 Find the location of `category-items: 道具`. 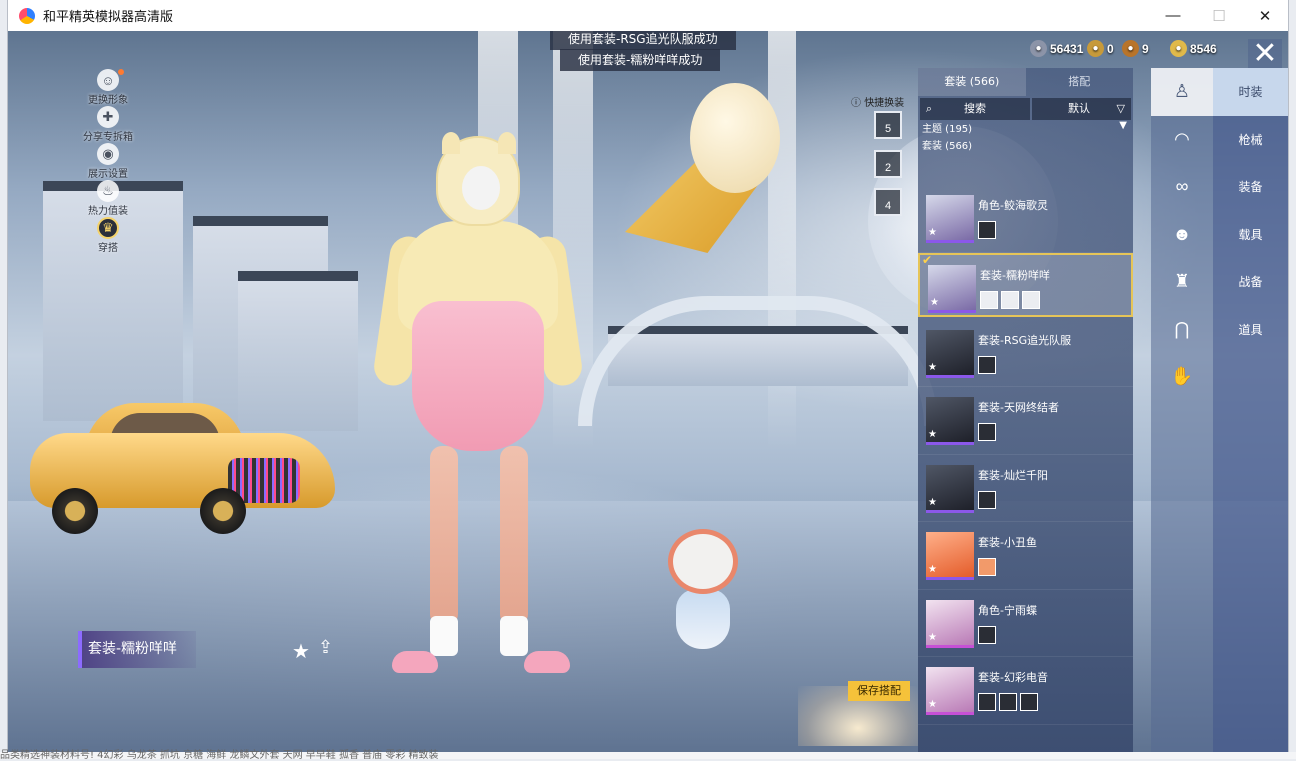

category-items: 道具 is located at coordinates (1250, 330).